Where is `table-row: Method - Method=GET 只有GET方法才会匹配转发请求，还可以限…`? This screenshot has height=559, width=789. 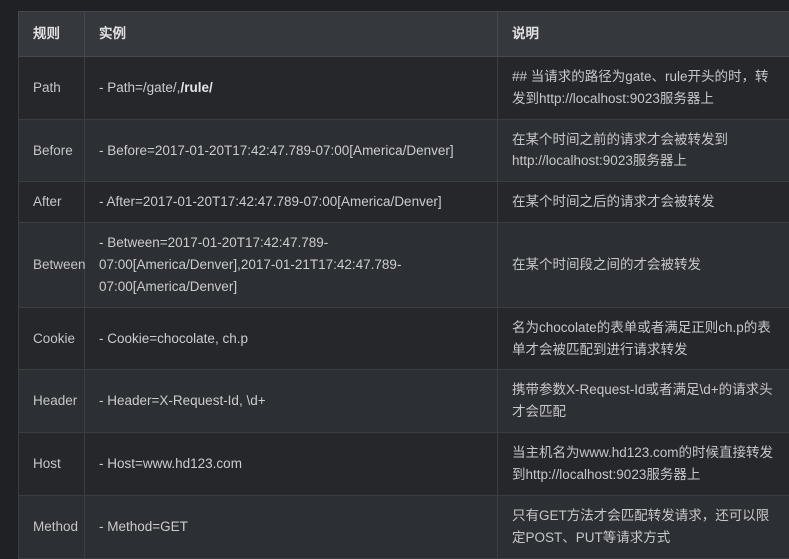
table-row: Method - Method=GET 只有GET方法才会匹配转发请求，还可以限… is located at coordinates (404, 526).